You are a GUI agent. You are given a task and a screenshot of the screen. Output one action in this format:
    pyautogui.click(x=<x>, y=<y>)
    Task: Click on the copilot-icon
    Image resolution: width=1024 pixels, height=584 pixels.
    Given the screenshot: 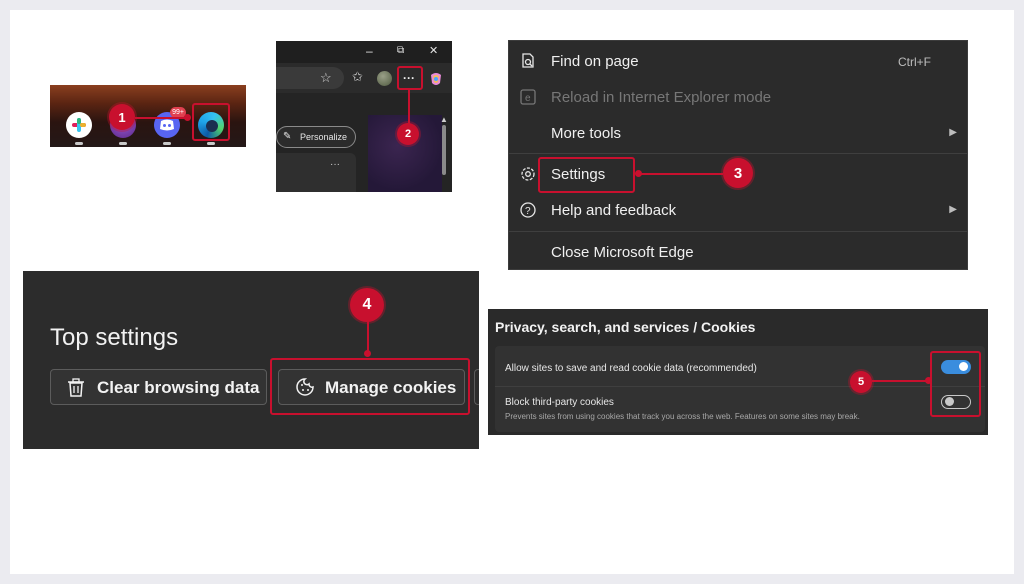 What is the action you would take?
    pyautogui.click(x=436, y=79)
    